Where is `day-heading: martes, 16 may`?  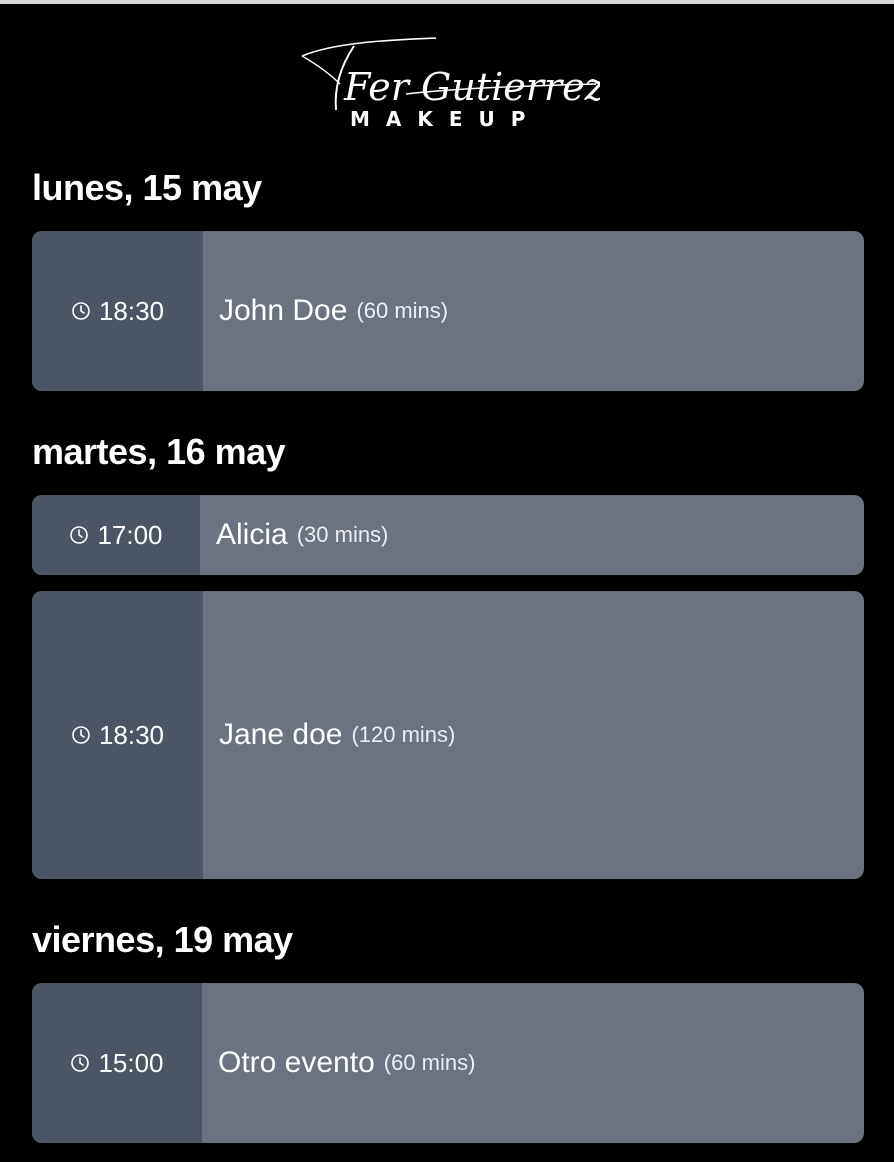
day-heading: martes, 16 may is located at coordinates (159, 451).